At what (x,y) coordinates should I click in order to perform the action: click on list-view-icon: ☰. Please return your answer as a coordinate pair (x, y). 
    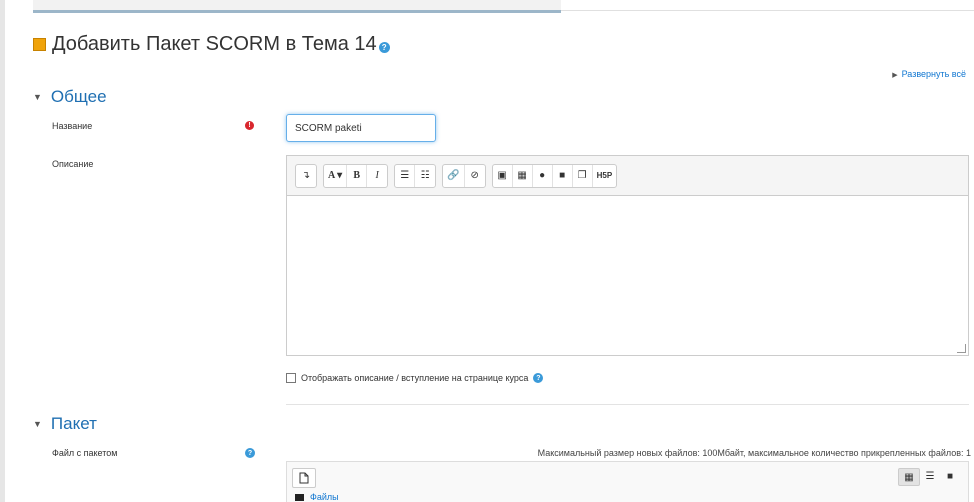
    Looking at the image, I should click on (930, 476).